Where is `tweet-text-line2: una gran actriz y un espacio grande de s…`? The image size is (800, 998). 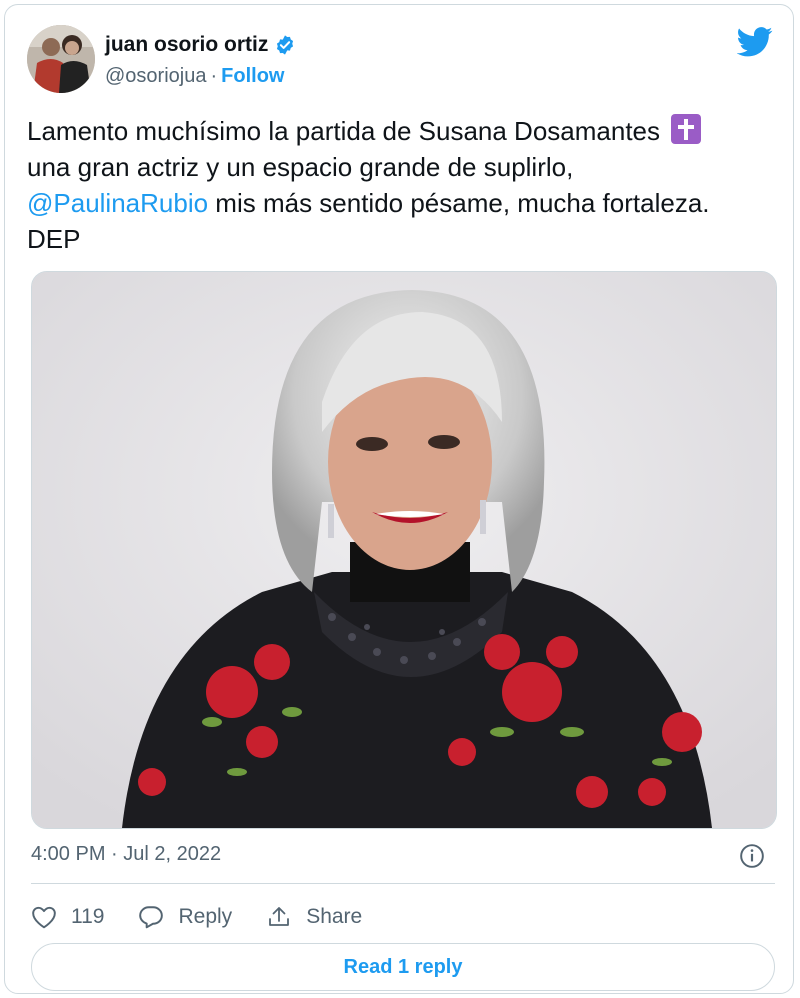 tweet-text-line2: una gran actriz y un espacio grande de s… is located at coordinates (300, 167).